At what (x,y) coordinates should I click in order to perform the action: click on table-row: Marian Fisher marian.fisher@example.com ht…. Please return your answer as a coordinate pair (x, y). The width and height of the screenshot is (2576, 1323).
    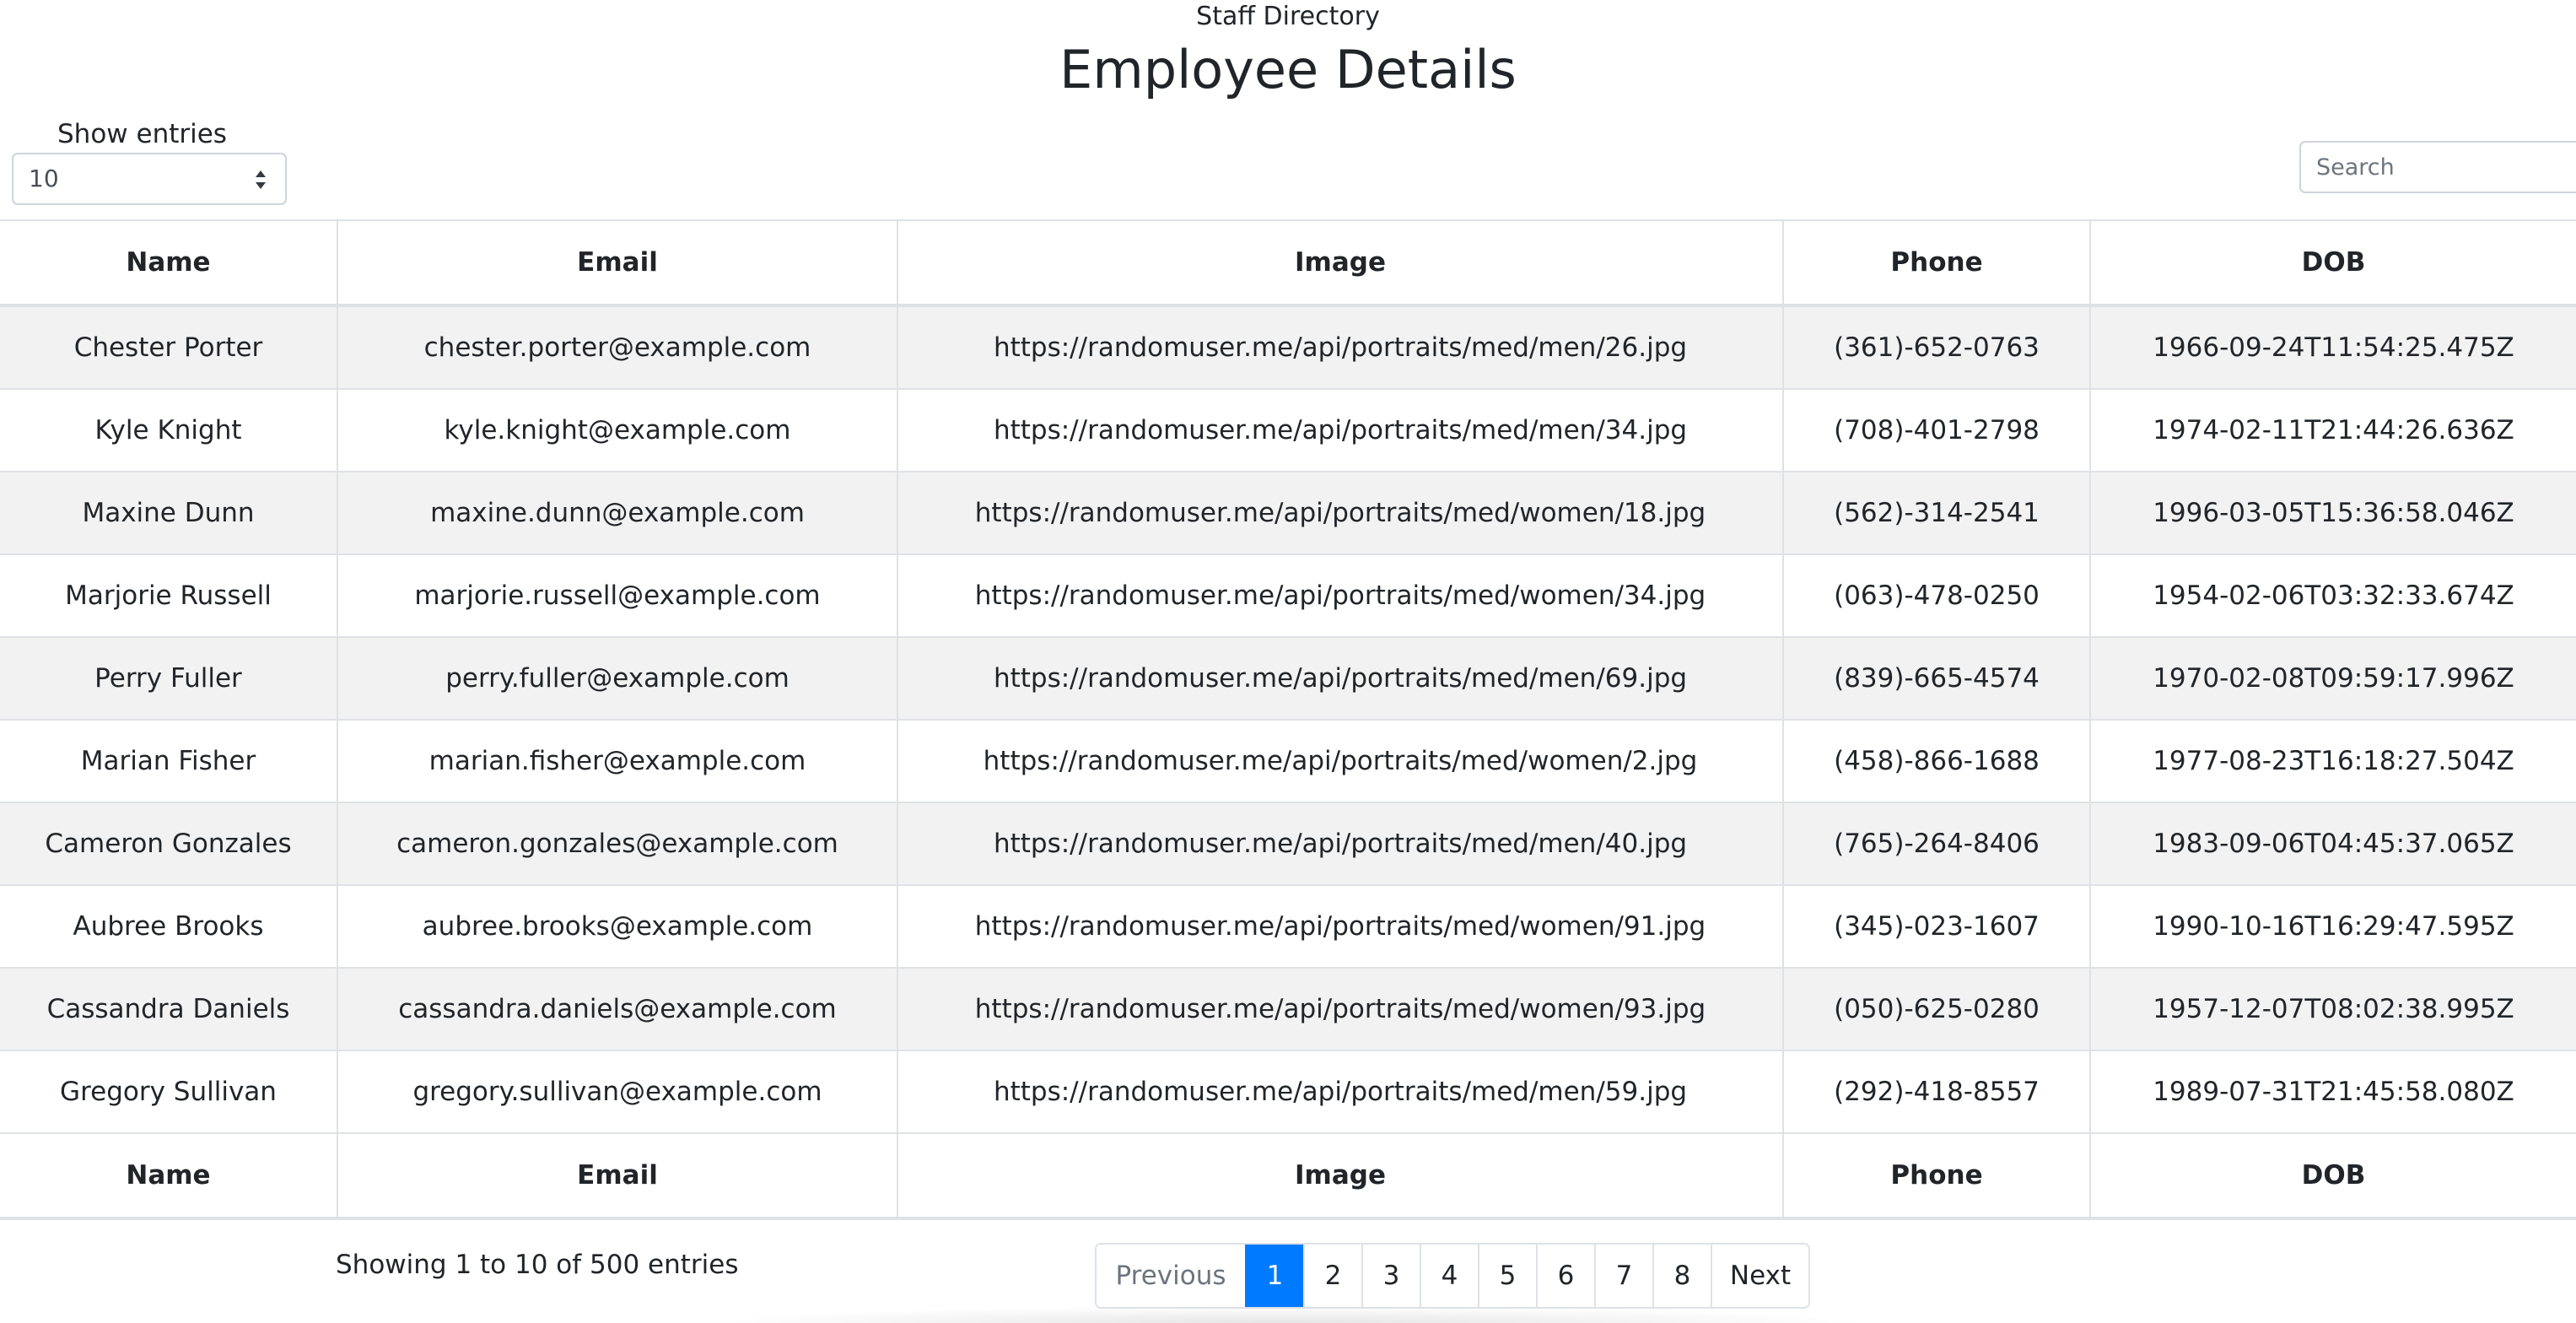
    Looking at the image, I should click on (1288, 760).